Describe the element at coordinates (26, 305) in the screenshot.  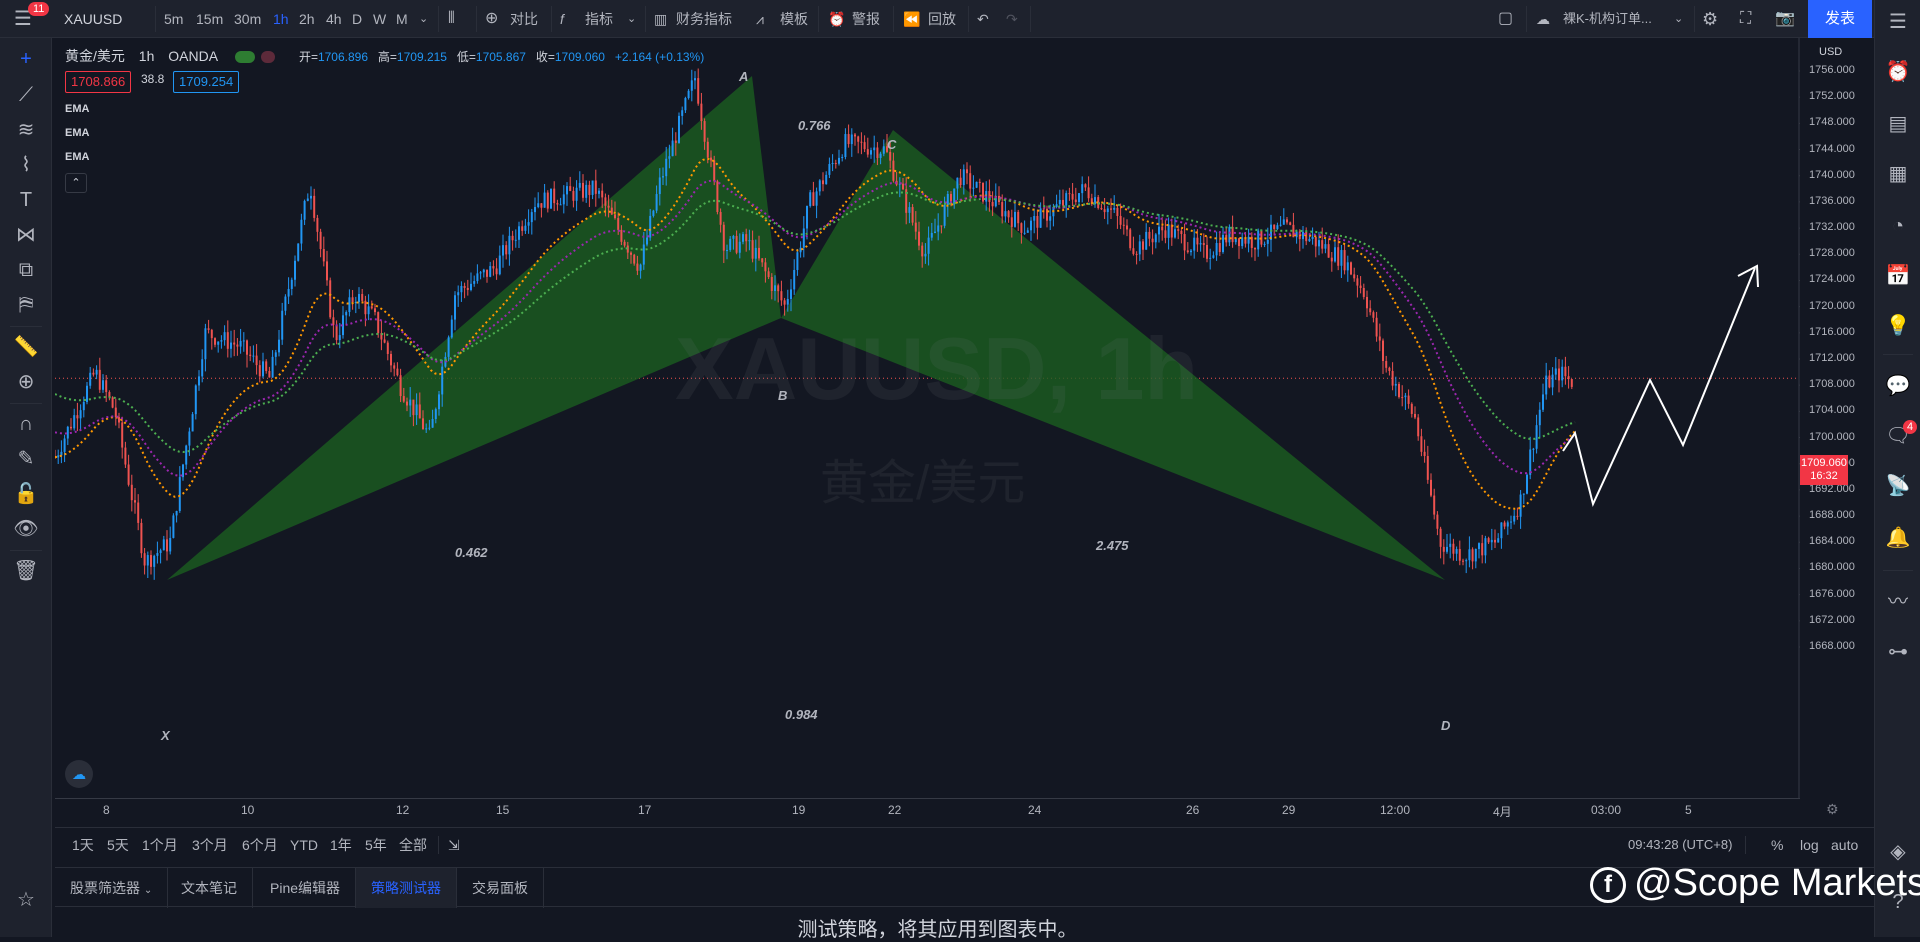
I see `icon-tool-icon: ⛿` at that location.